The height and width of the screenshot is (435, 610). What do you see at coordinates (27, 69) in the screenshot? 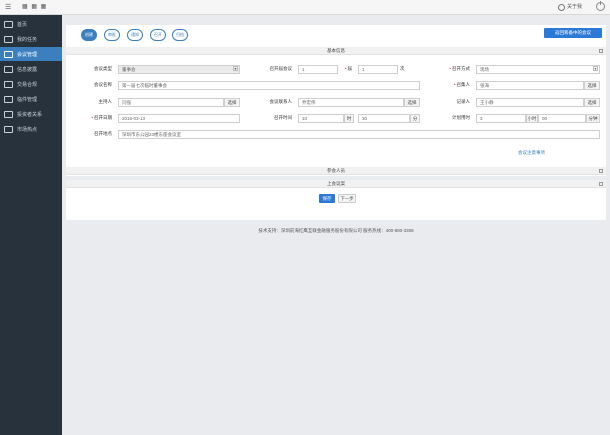
I see `sidebar-item-label: 信息披露` at bounding box center [27, 69].